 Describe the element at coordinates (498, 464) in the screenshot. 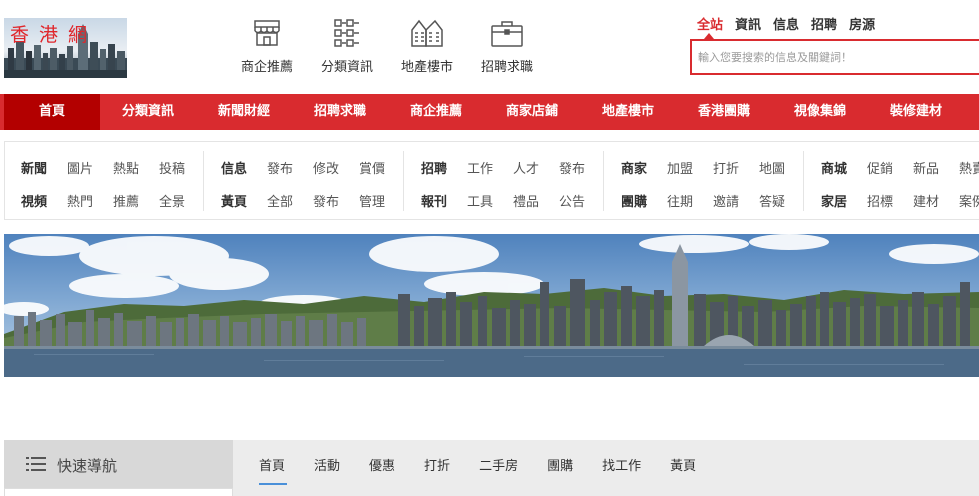

I see `tab-second-hand-housing: 二手房` at that location.